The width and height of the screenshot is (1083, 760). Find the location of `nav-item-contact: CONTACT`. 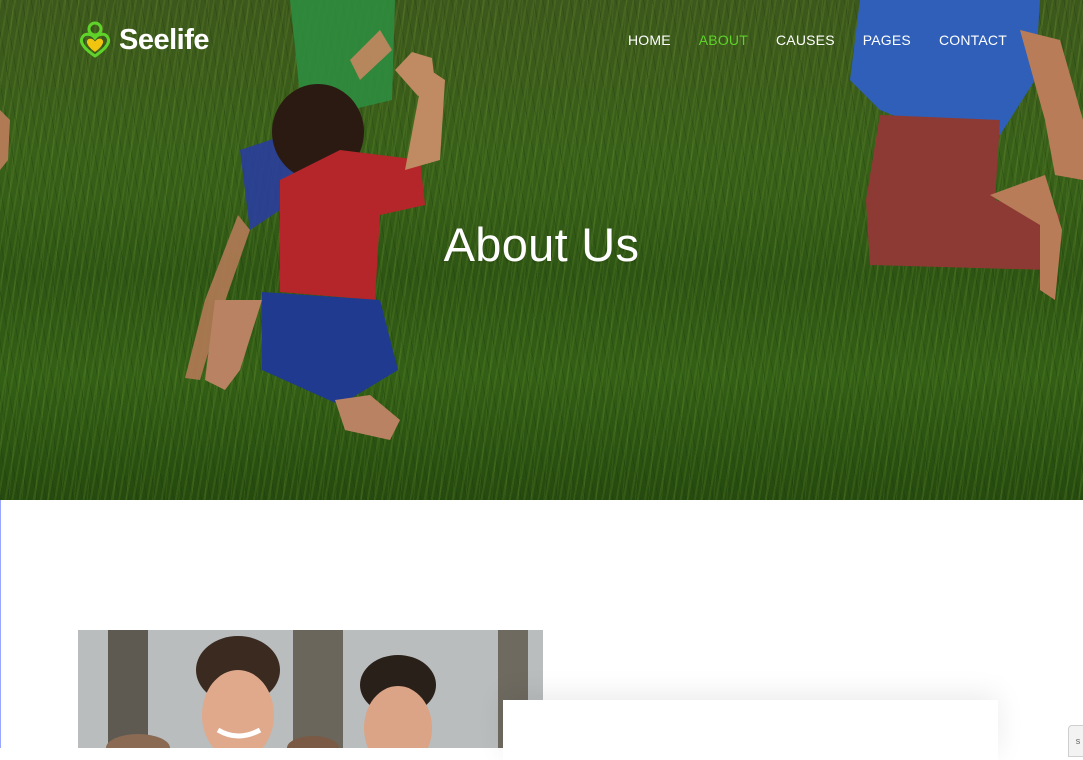

nav-item-contact: CONTACT is located at coordinates (973, 40).